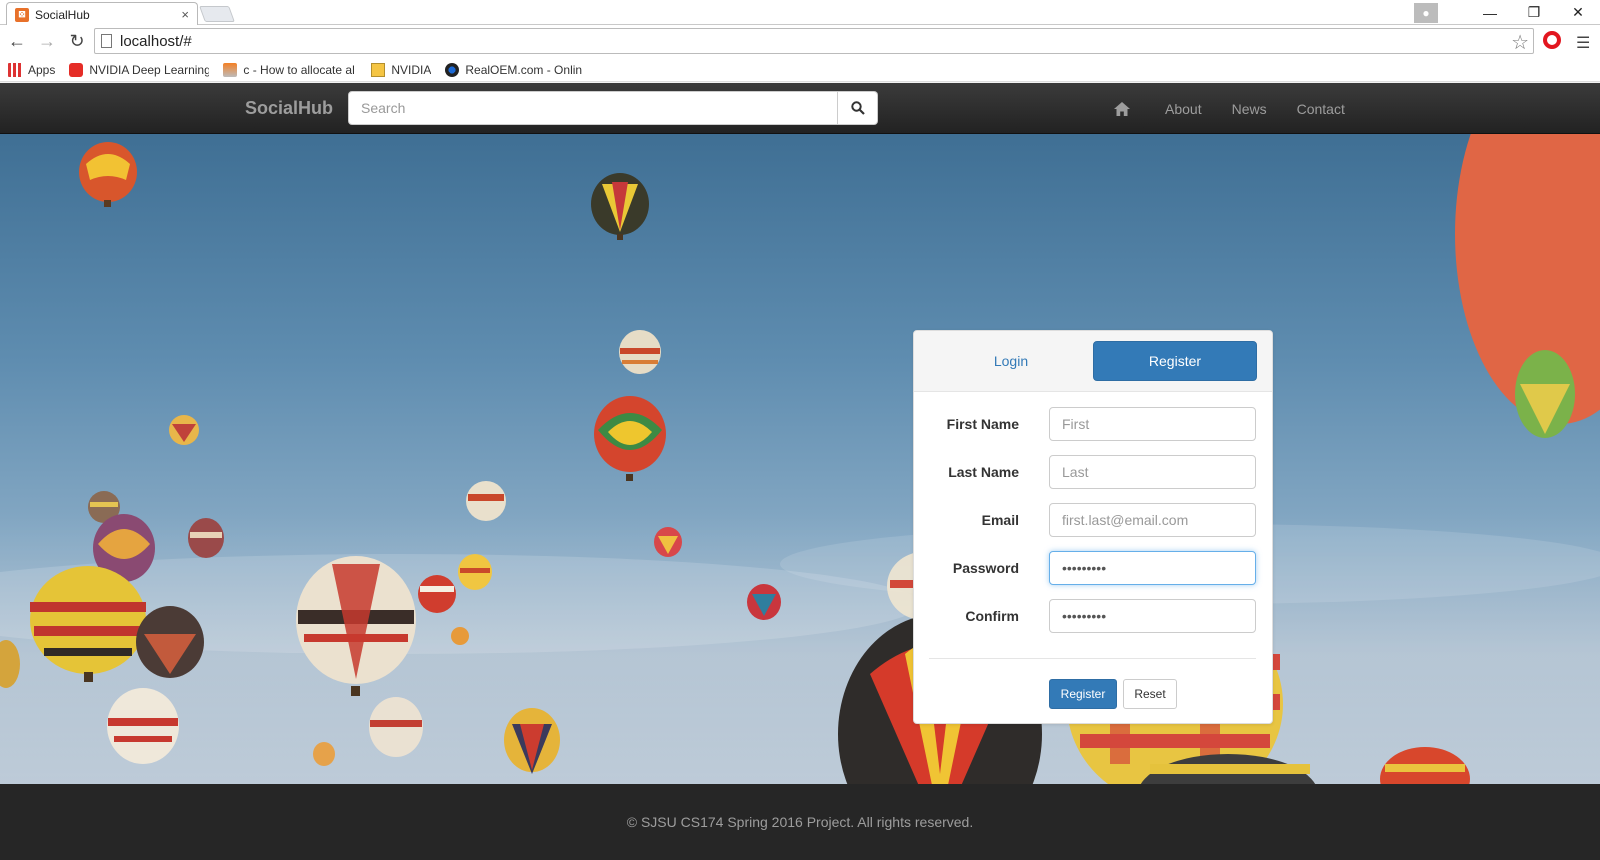 The image size is (1600, 860). What do you see at coordinates (17, 41) in the screenshot?
I see `back-arrow-icon: ←` at bounding box center [17, 41].